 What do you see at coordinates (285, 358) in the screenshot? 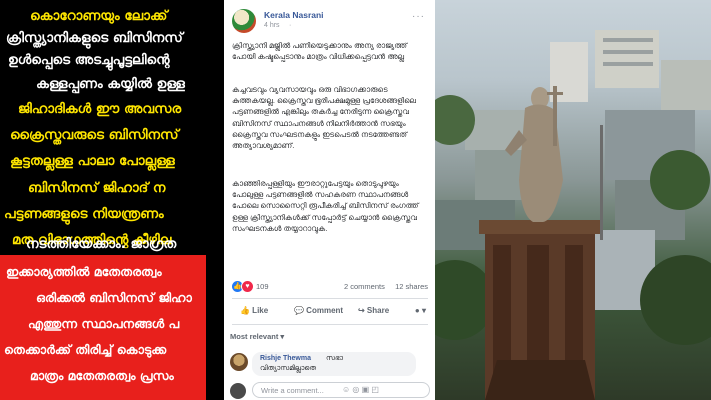
I see `commenter-name: Rishje Thewma` at bounding box center [285, 358].